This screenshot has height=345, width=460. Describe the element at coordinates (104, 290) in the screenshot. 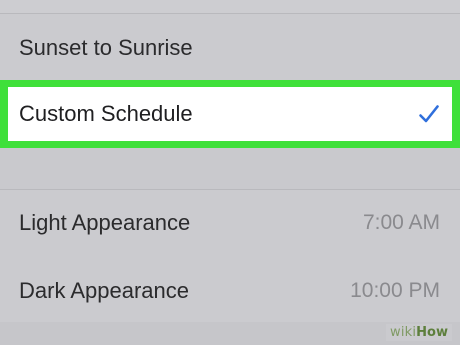

I see `dark-appearance-label: Dark Appearance` at that location.